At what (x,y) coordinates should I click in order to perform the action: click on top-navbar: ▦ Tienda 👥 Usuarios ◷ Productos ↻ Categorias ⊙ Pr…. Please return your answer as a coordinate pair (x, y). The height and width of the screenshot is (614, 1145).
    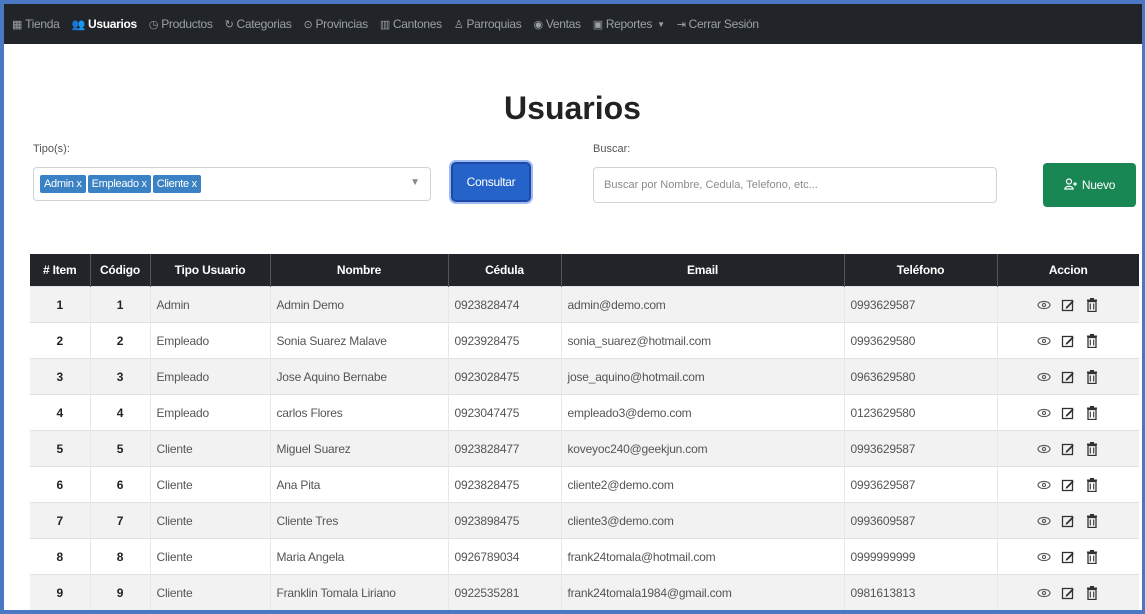
    Looking at the image, I should click on (573, 24).